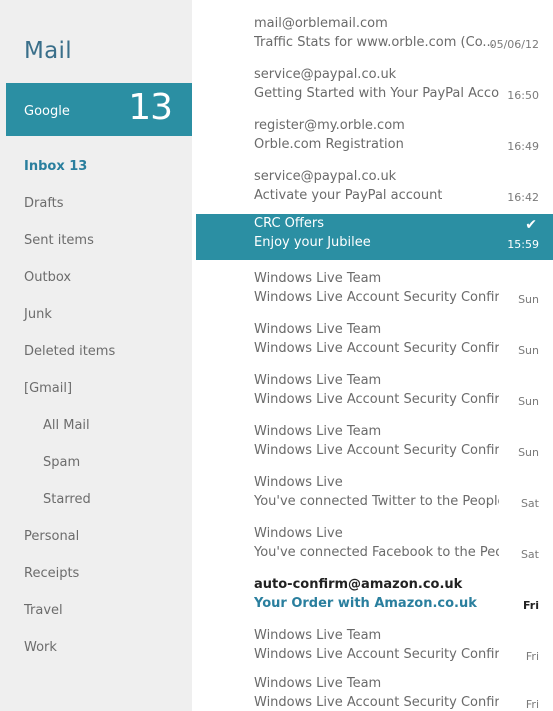 The width and height of the screenshot is (553, 711). I want to click on folder-inbox: Inbox 13, so click(55, 166).